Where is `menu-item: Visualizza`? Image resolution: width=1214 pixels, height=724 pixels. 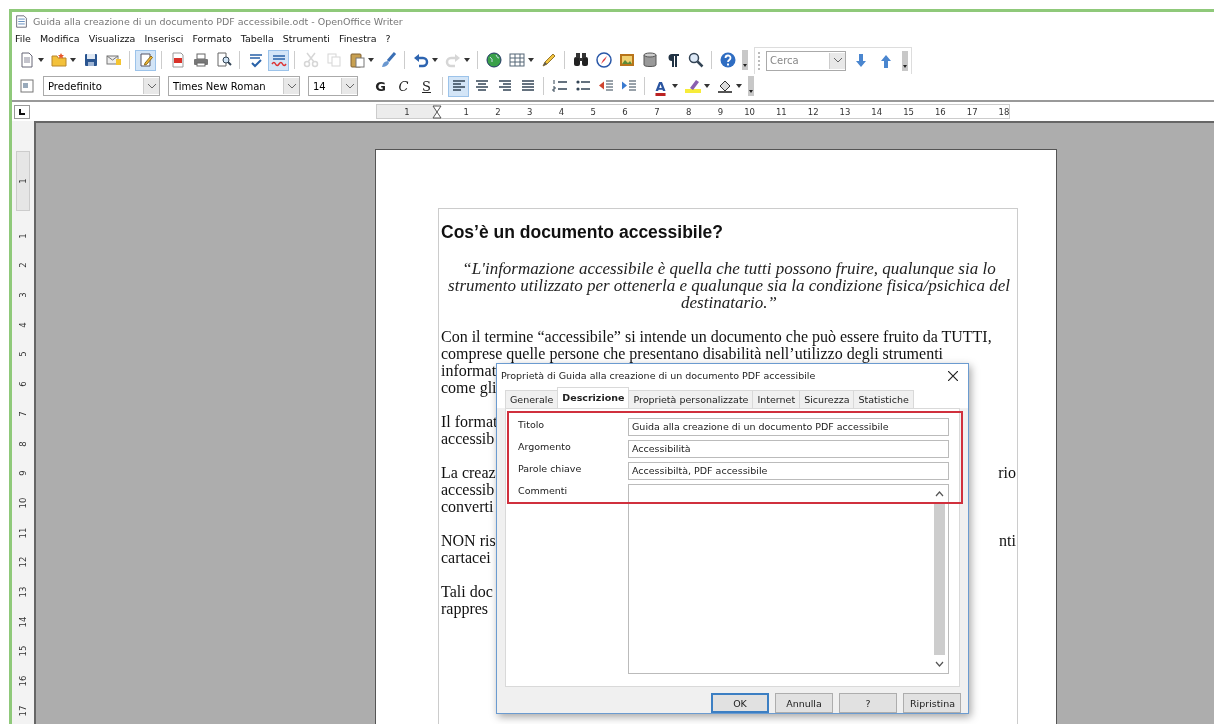
menu-item: Visualizza is located at coordinates (112, 38).